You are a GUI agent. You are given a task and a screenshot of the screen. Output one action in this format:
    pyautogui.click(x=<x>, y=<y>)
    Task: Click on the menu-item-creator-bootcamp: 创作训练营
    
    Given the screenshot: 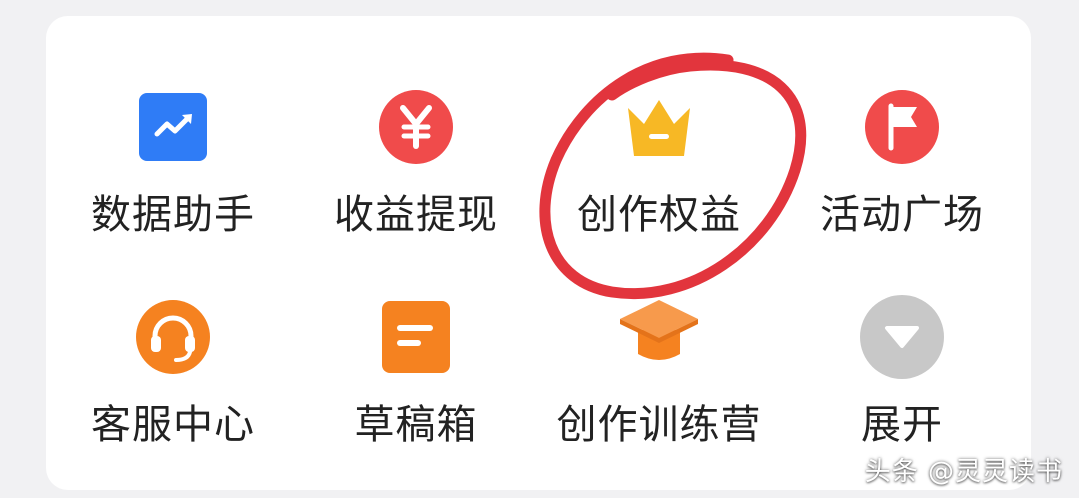 What is the action you would take?
    pyautogui.click(x=659, y=392)
    